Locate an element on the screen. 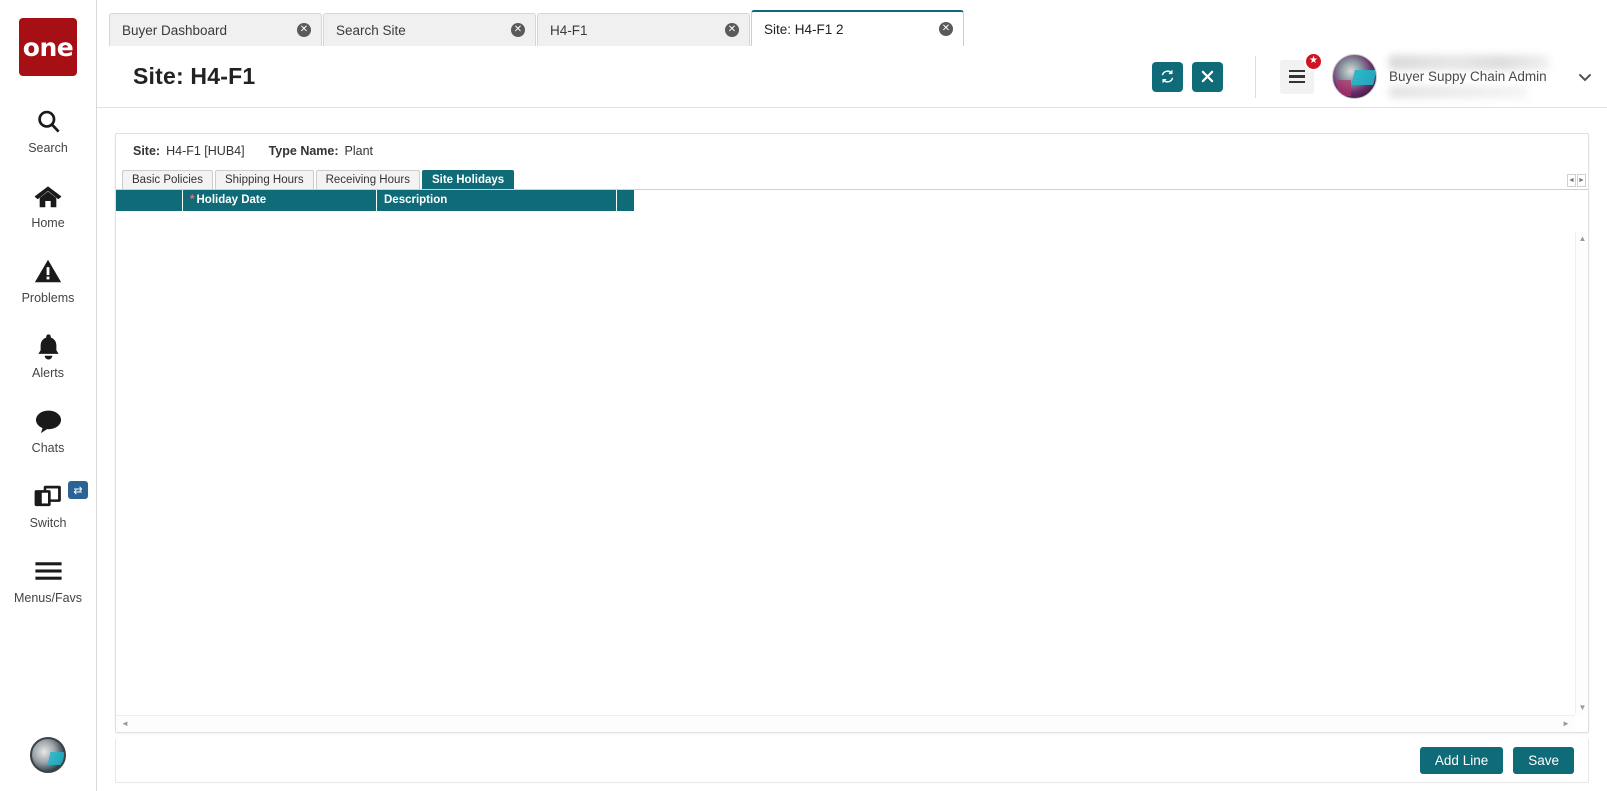 This screenshot has height=791, width=1607. grid-col-label: Description is located at coordinates (416, 200).